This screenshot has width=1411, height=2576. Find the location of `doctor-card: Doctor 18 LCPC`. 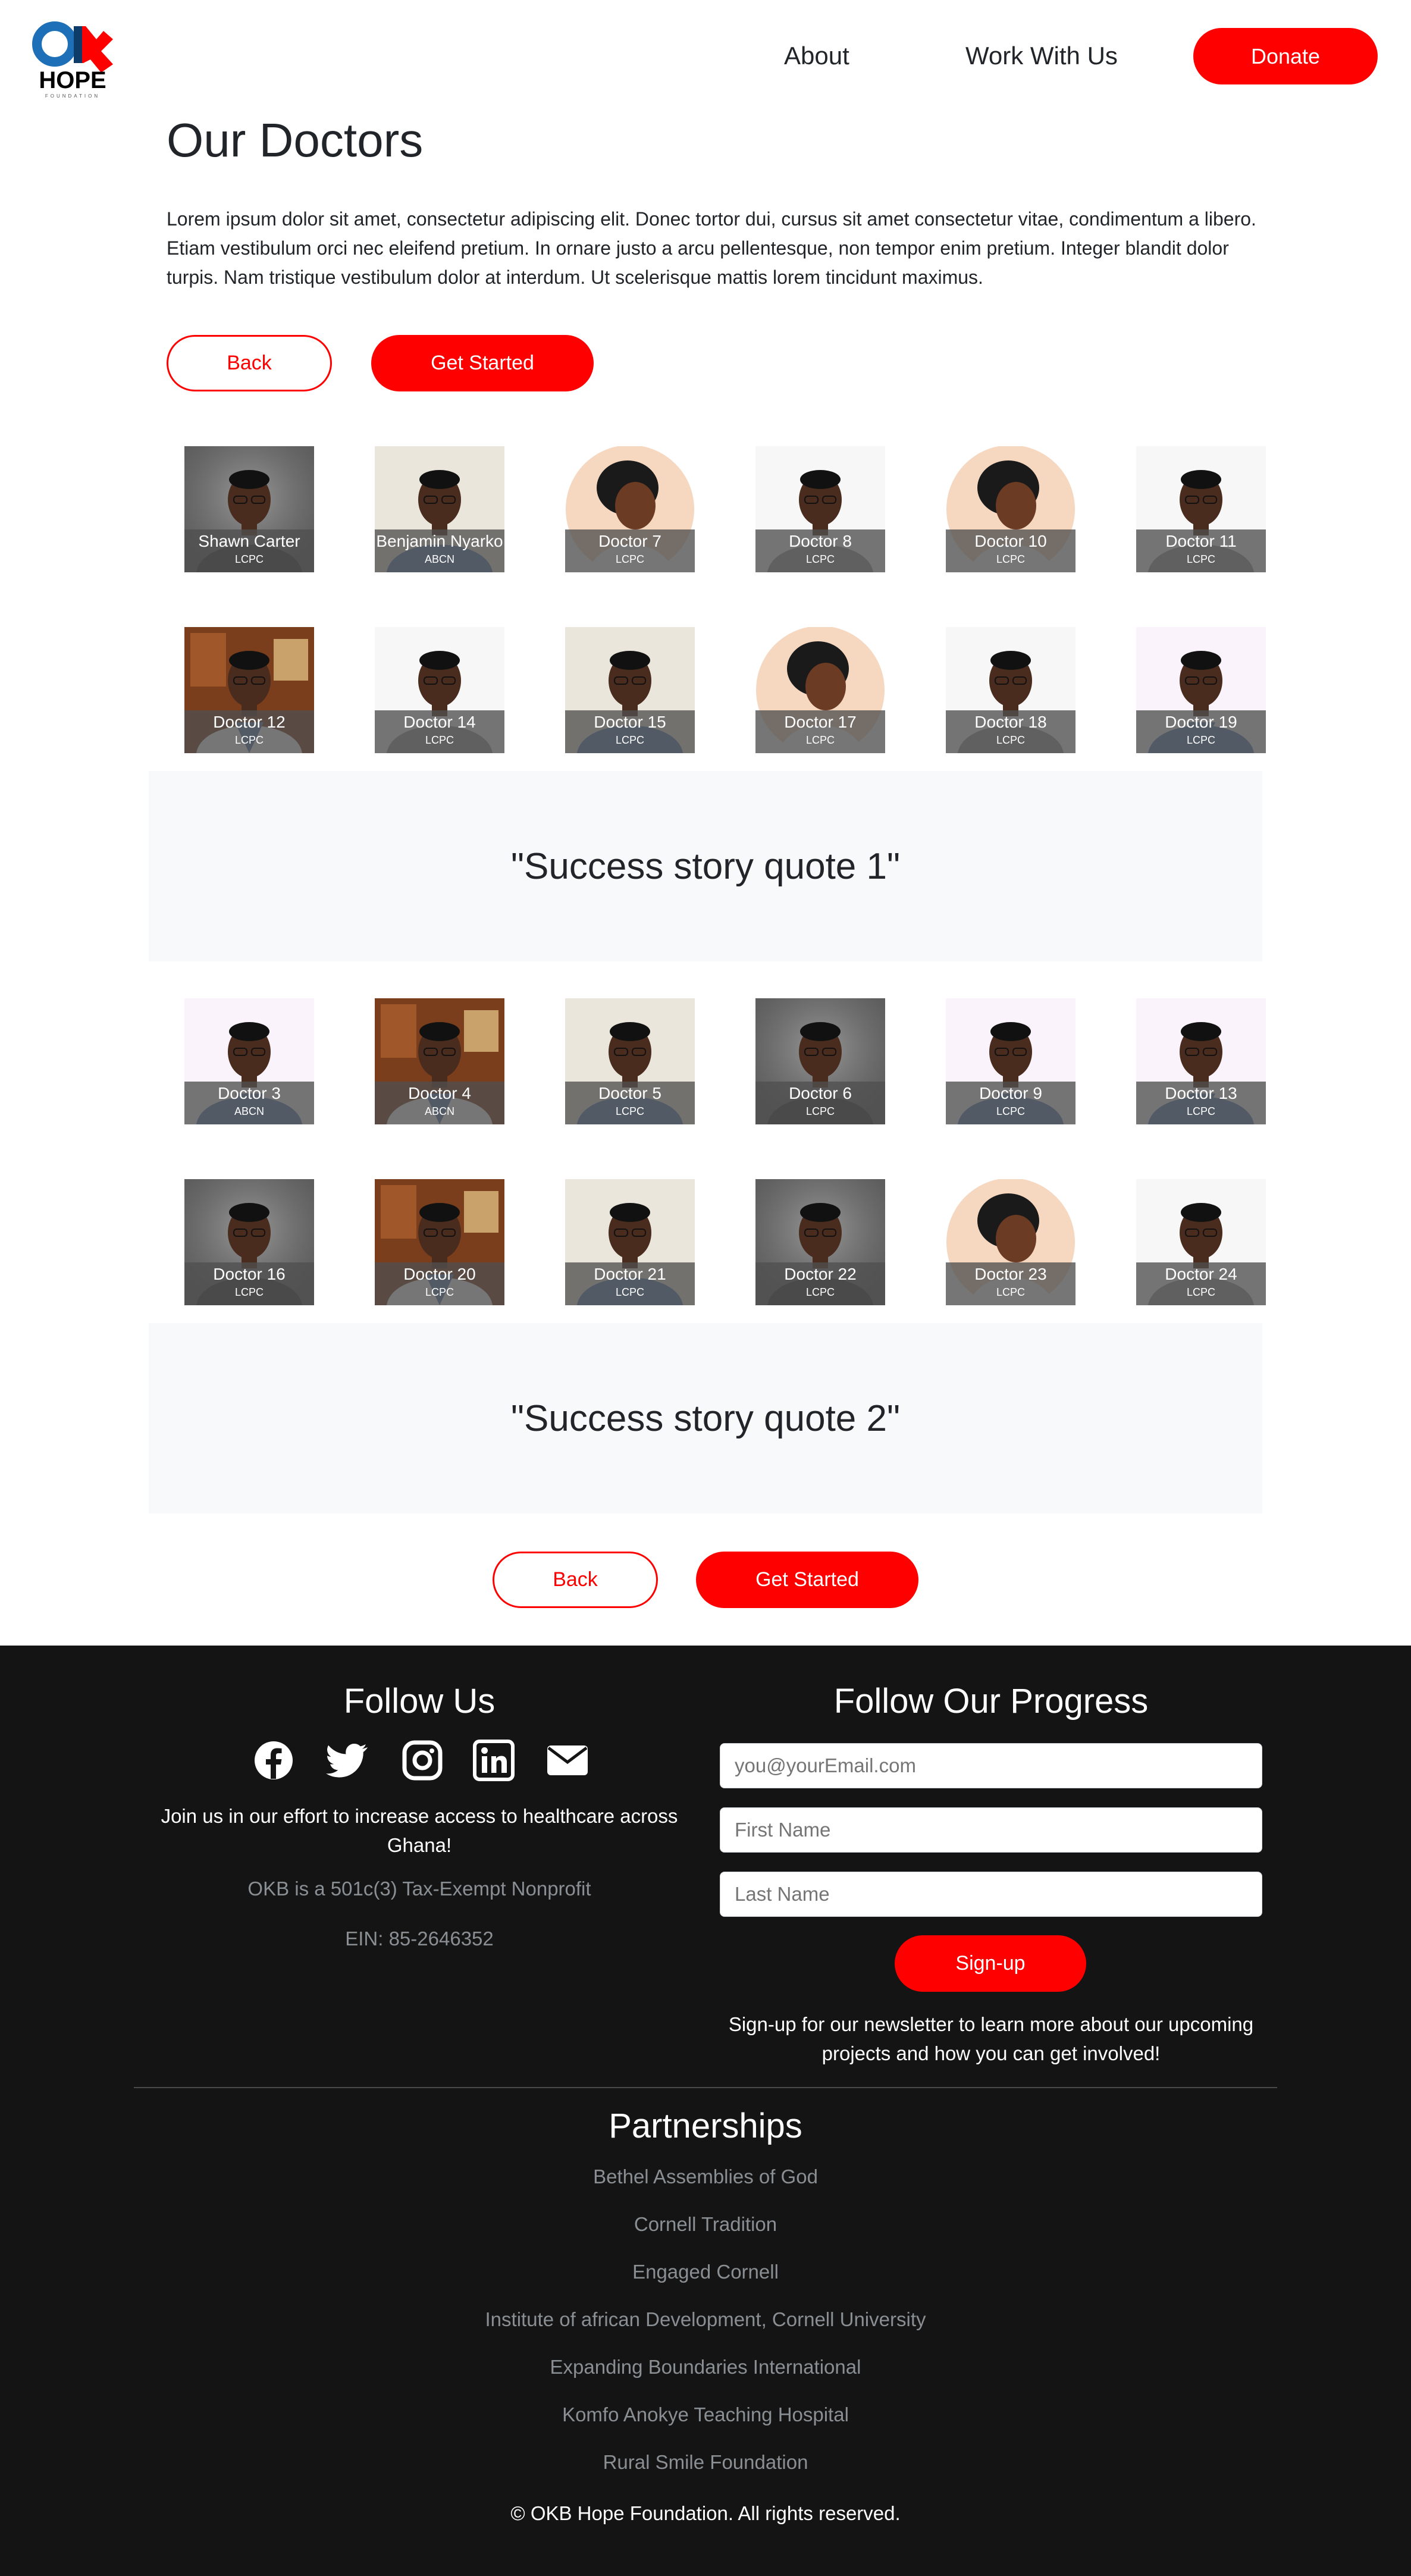

doctor-card: Doctor 18 LCPC is located at coordinates (1011, 690).